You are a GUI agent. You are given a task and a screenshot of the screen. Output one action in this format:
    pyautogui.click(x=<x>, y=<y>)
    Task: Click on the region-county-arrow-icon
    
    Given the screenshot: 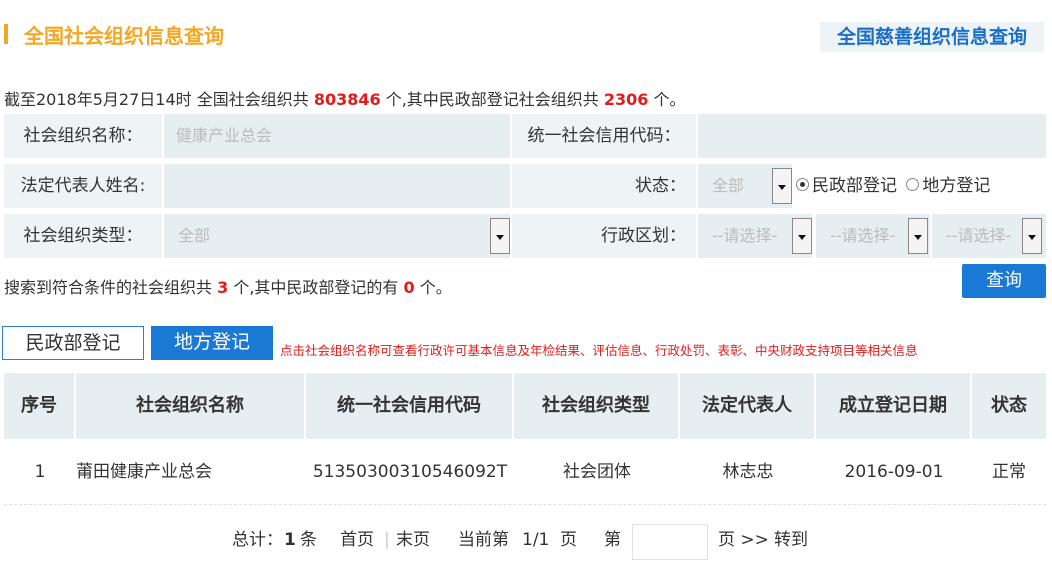 What is the action you would take?
    pyautogui.click(x=1032, y=236)
    